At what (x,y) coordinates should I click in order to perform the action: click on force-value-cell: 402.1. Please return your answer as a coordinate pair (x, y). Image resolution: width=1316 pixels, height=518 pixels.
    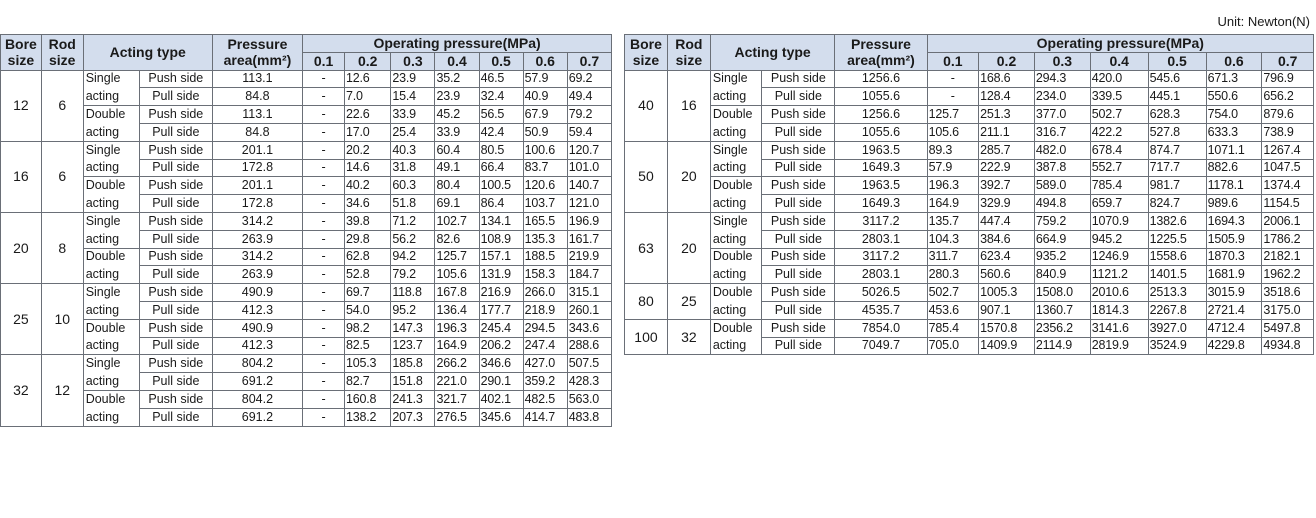
    Looking at the image, I should click on (501, 399).